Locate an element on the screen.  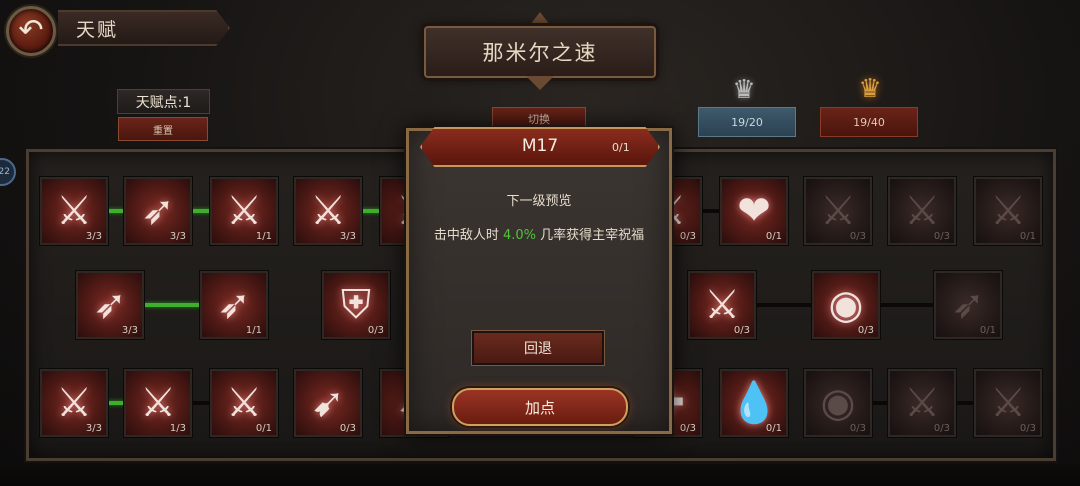
silver-crown-emblem-icon: ♛ is located at coordinates (744, 90).